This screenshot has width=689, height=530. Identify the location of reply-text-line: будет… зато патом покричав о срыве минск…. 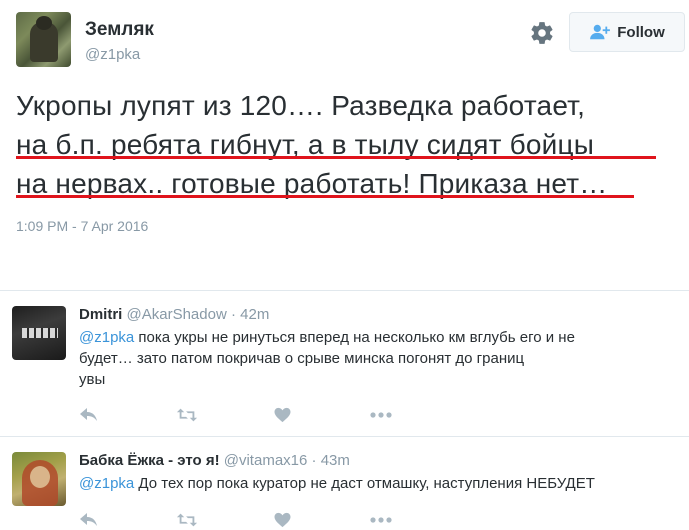
(302, 358).